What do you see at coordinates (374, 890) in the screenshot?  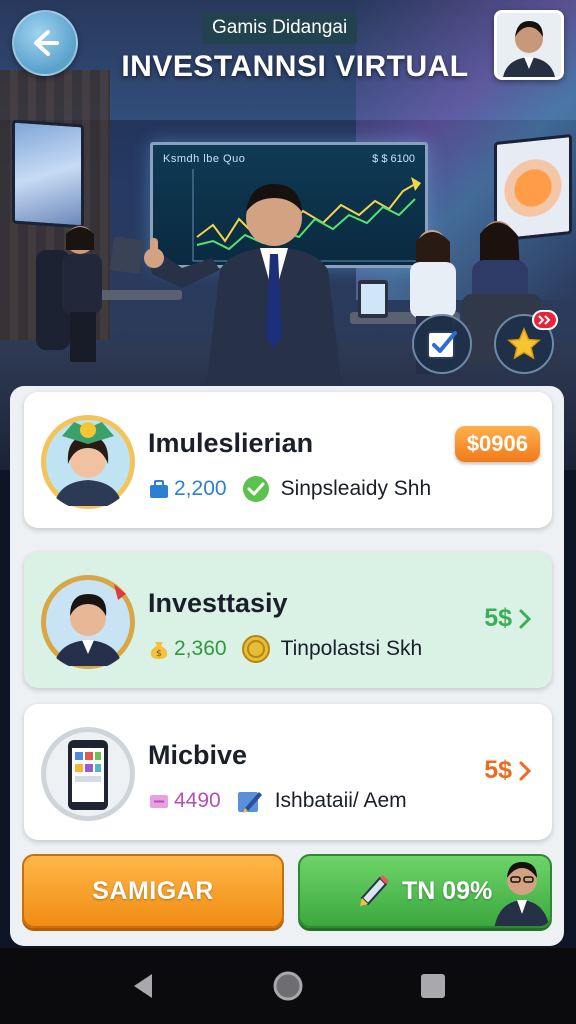 I see `pencil-icon` at bounding box center [374, 890].